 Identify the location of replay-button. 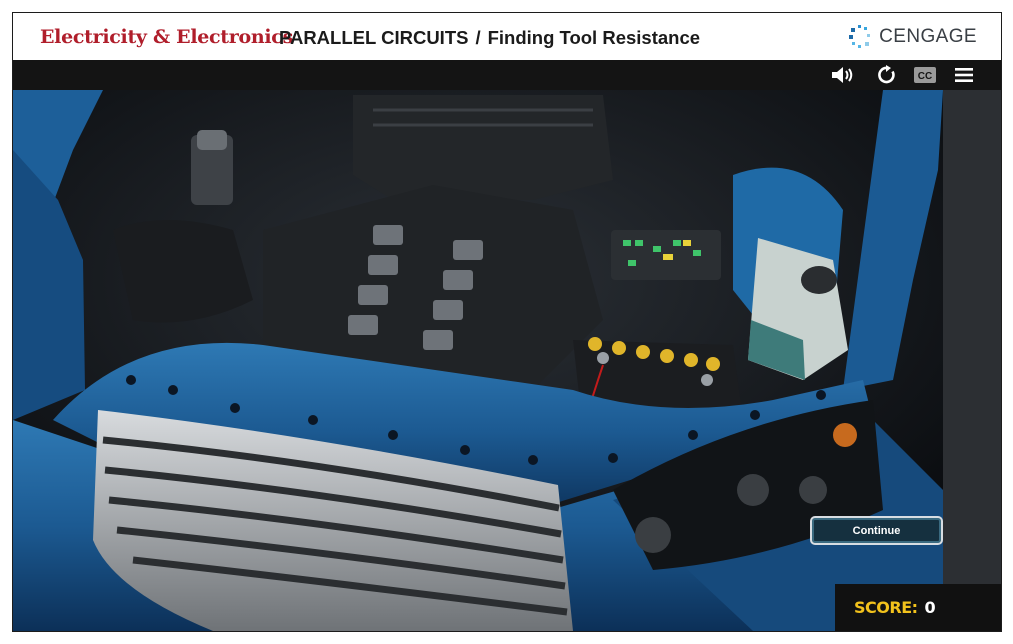
(887, 75).